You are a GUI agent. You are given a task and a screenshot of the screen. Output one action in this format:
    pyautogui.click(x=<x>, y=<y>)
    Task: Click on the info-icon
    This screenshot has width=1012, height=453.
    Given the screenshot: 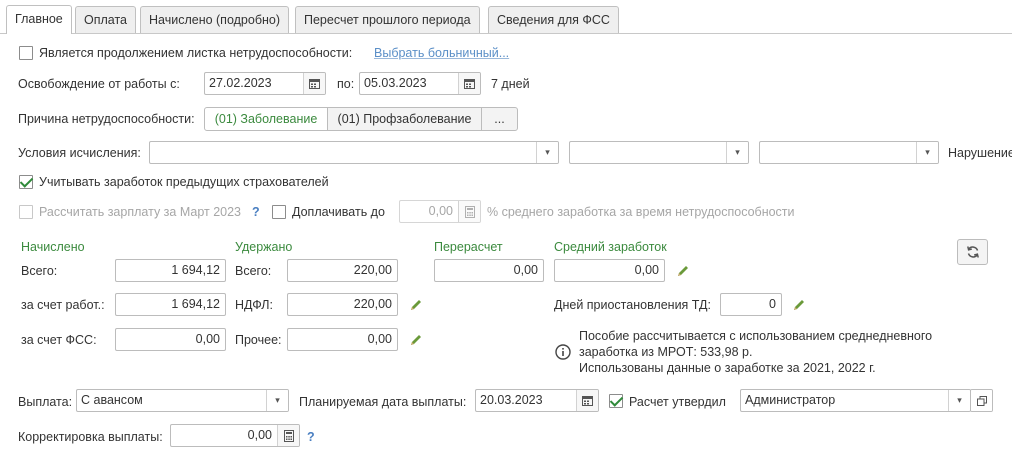 What is the action you would take?
    pyautogui.click(x=563, y=352)
    